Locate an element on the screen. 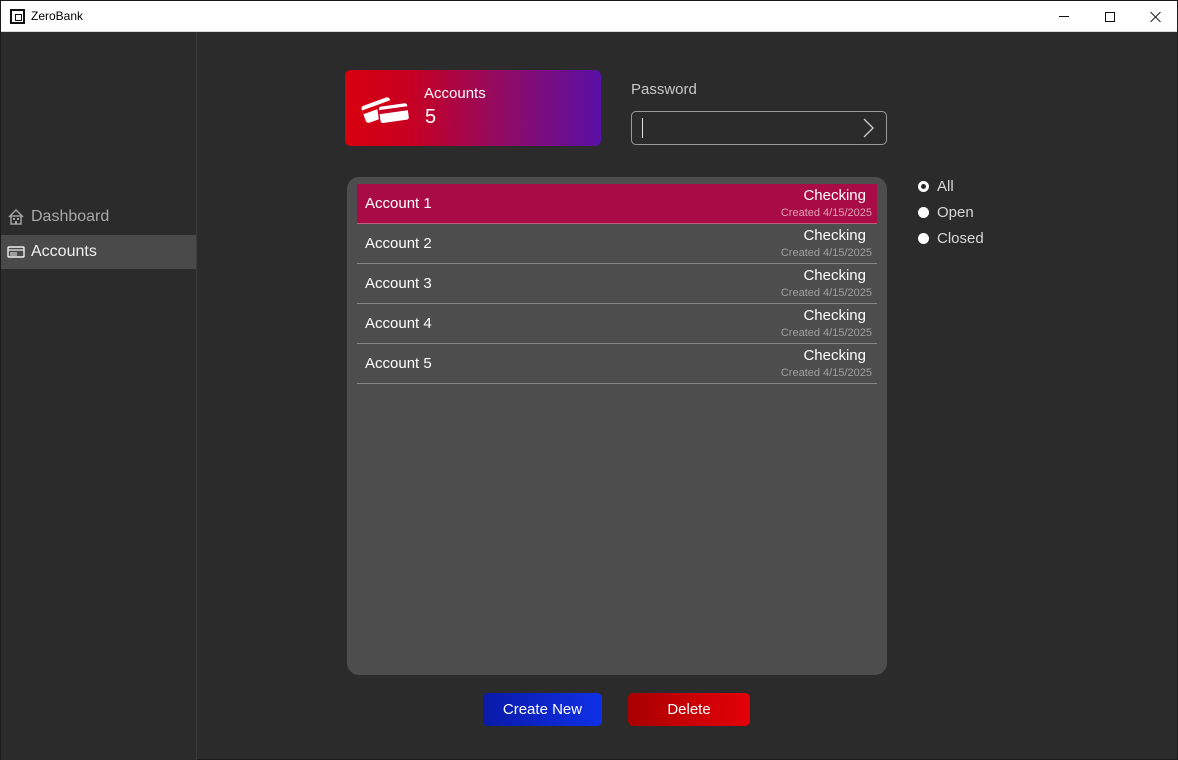 The image size is (1178, 760). account-name: Account 2 is located at coordinates (398, 243).